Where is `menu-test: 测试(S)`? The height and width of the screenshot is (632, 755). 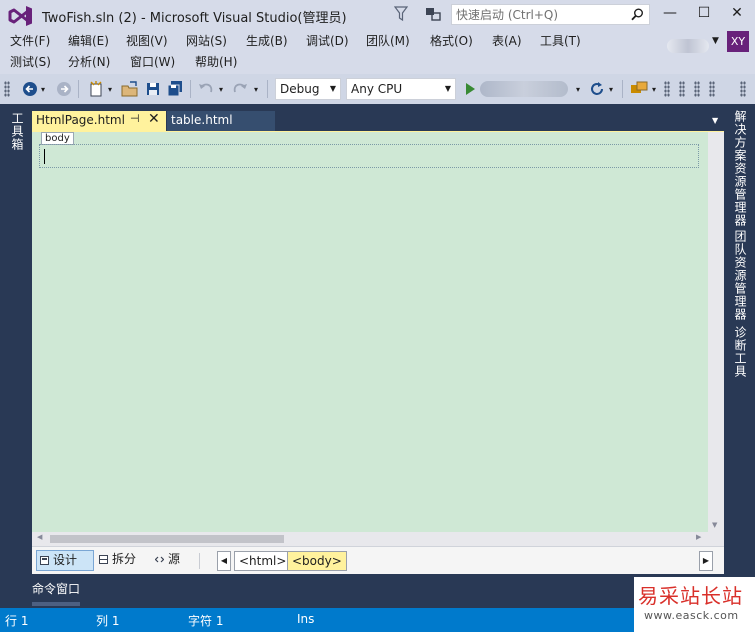 menu-test: 测试(S) is located at coordinates (30, 62).